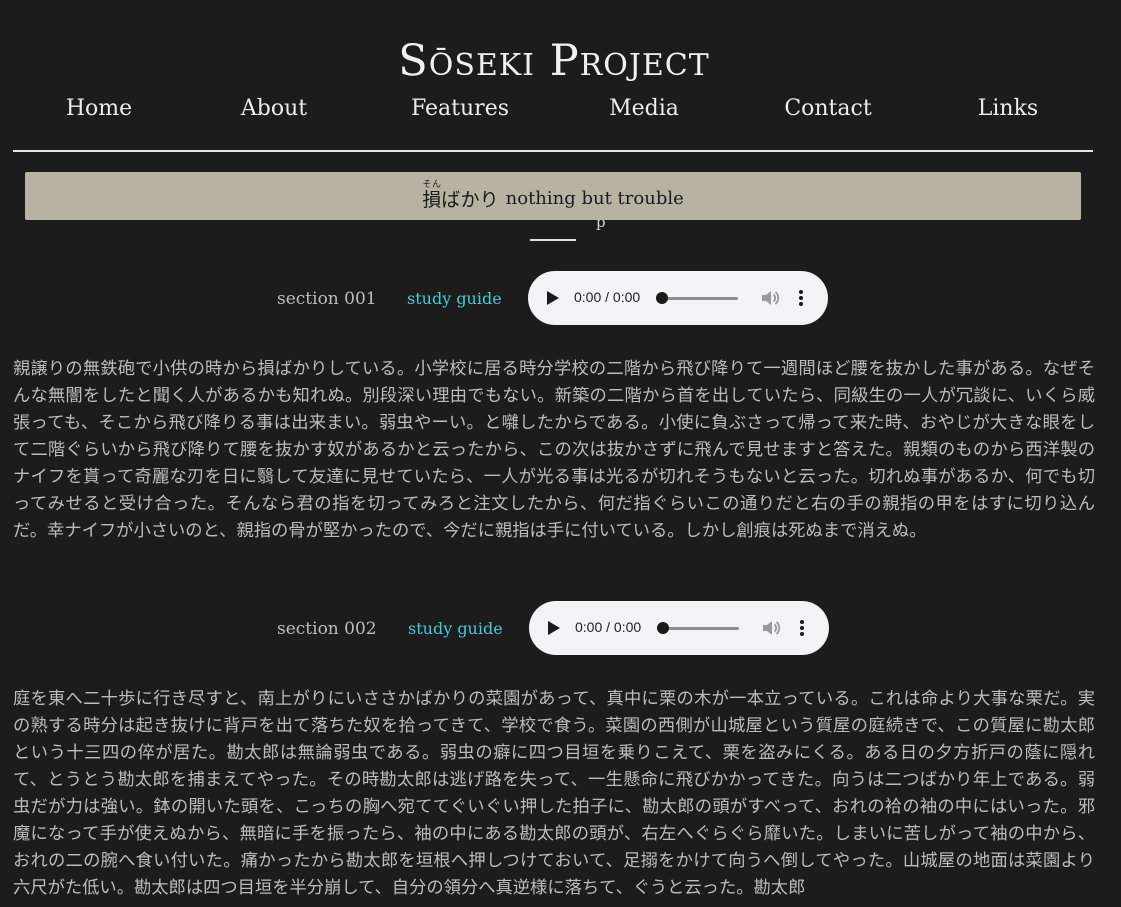  I want to click on vocab-term: 損そんばかり, so click(460, 196).